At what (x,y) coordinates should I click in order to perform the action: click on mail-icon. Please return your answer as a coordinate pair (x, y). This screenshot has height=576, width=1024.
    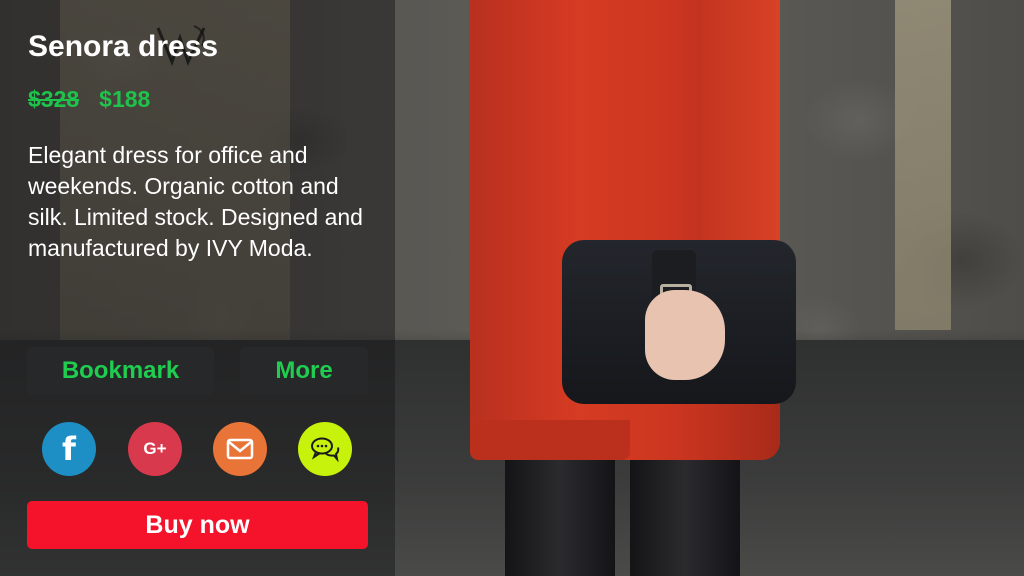
    Looking at the image, I should click on (240, 449).